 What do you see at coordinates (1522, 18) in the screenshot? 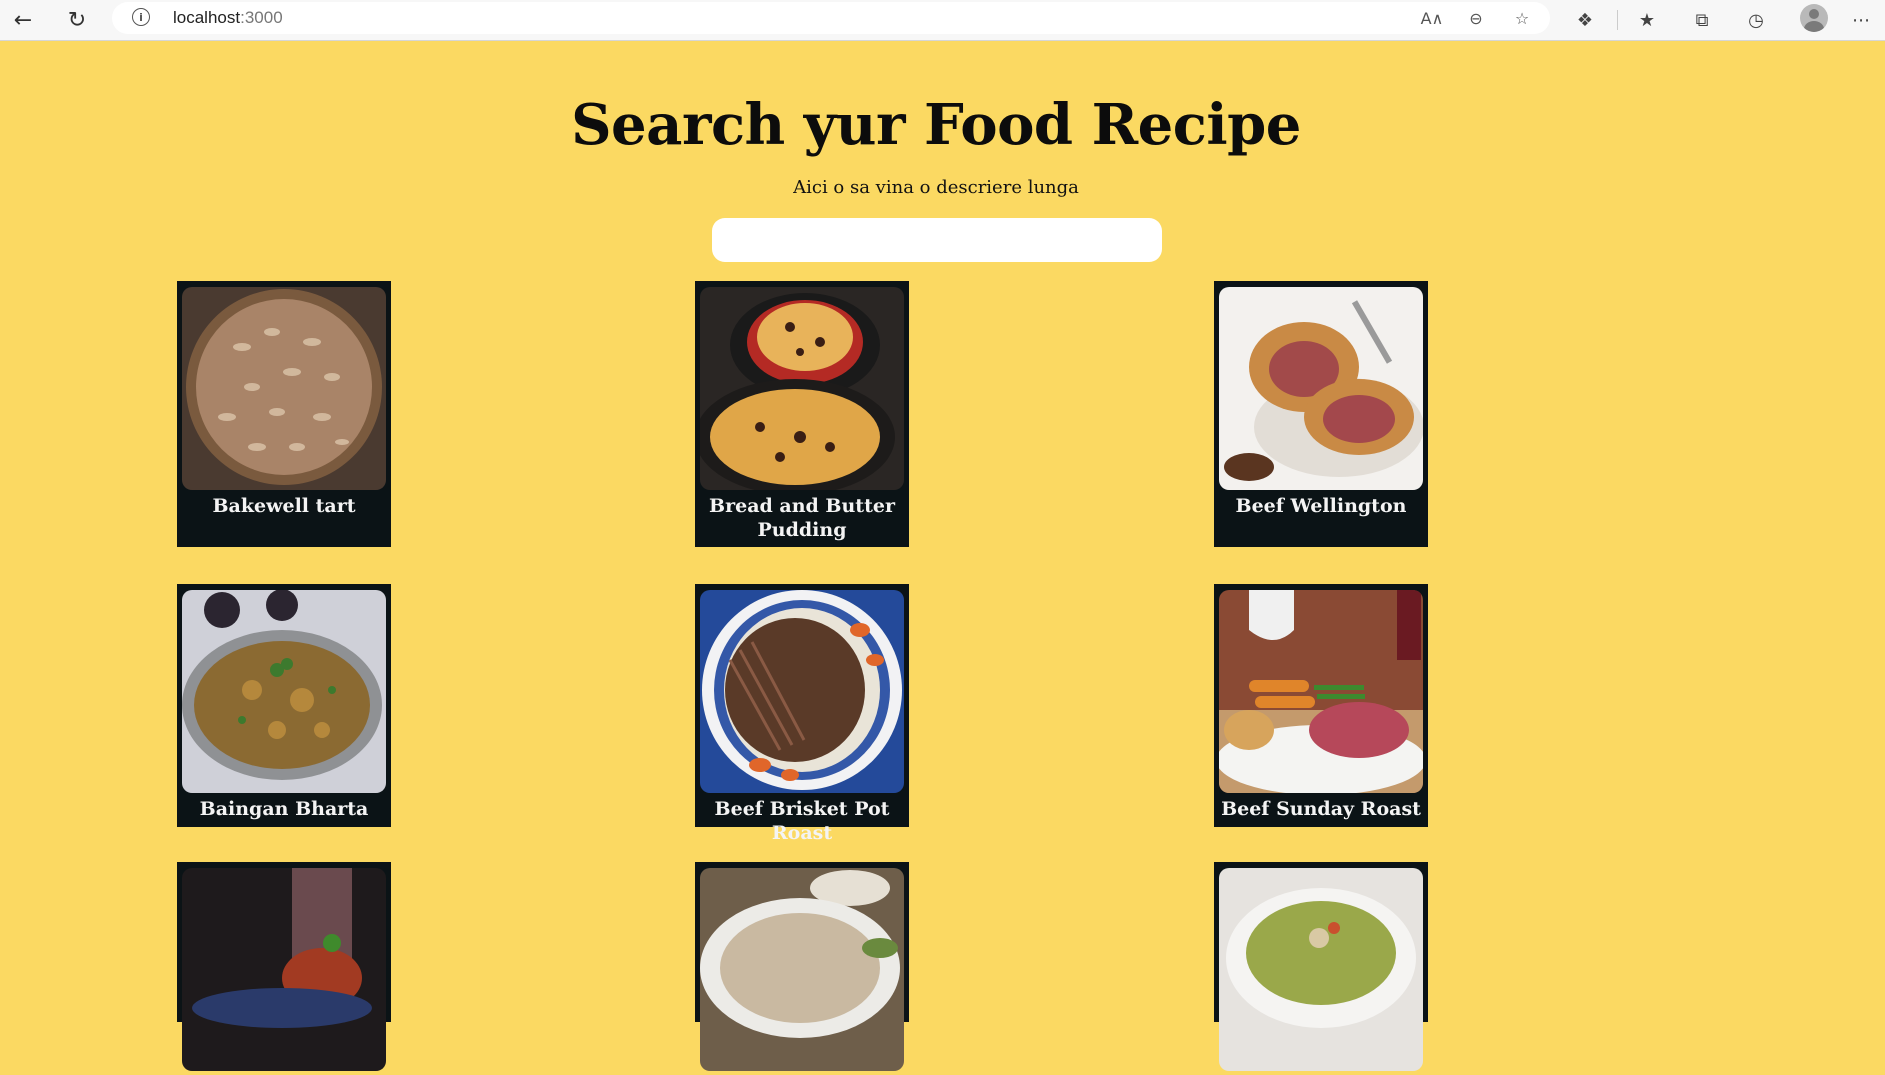
I see `add-favorite-icon: ☆` at bounding box center [1522, 18].